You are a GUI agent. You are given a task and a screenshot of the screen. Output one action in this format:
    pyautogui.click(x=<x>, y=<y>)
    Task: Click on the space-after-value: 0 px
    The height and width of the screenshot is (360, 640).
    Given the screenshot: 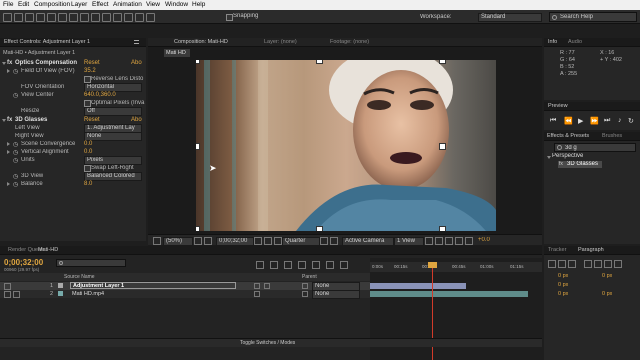 What is the action you would take?
    pyautogui.click(x=607, y=294)
    